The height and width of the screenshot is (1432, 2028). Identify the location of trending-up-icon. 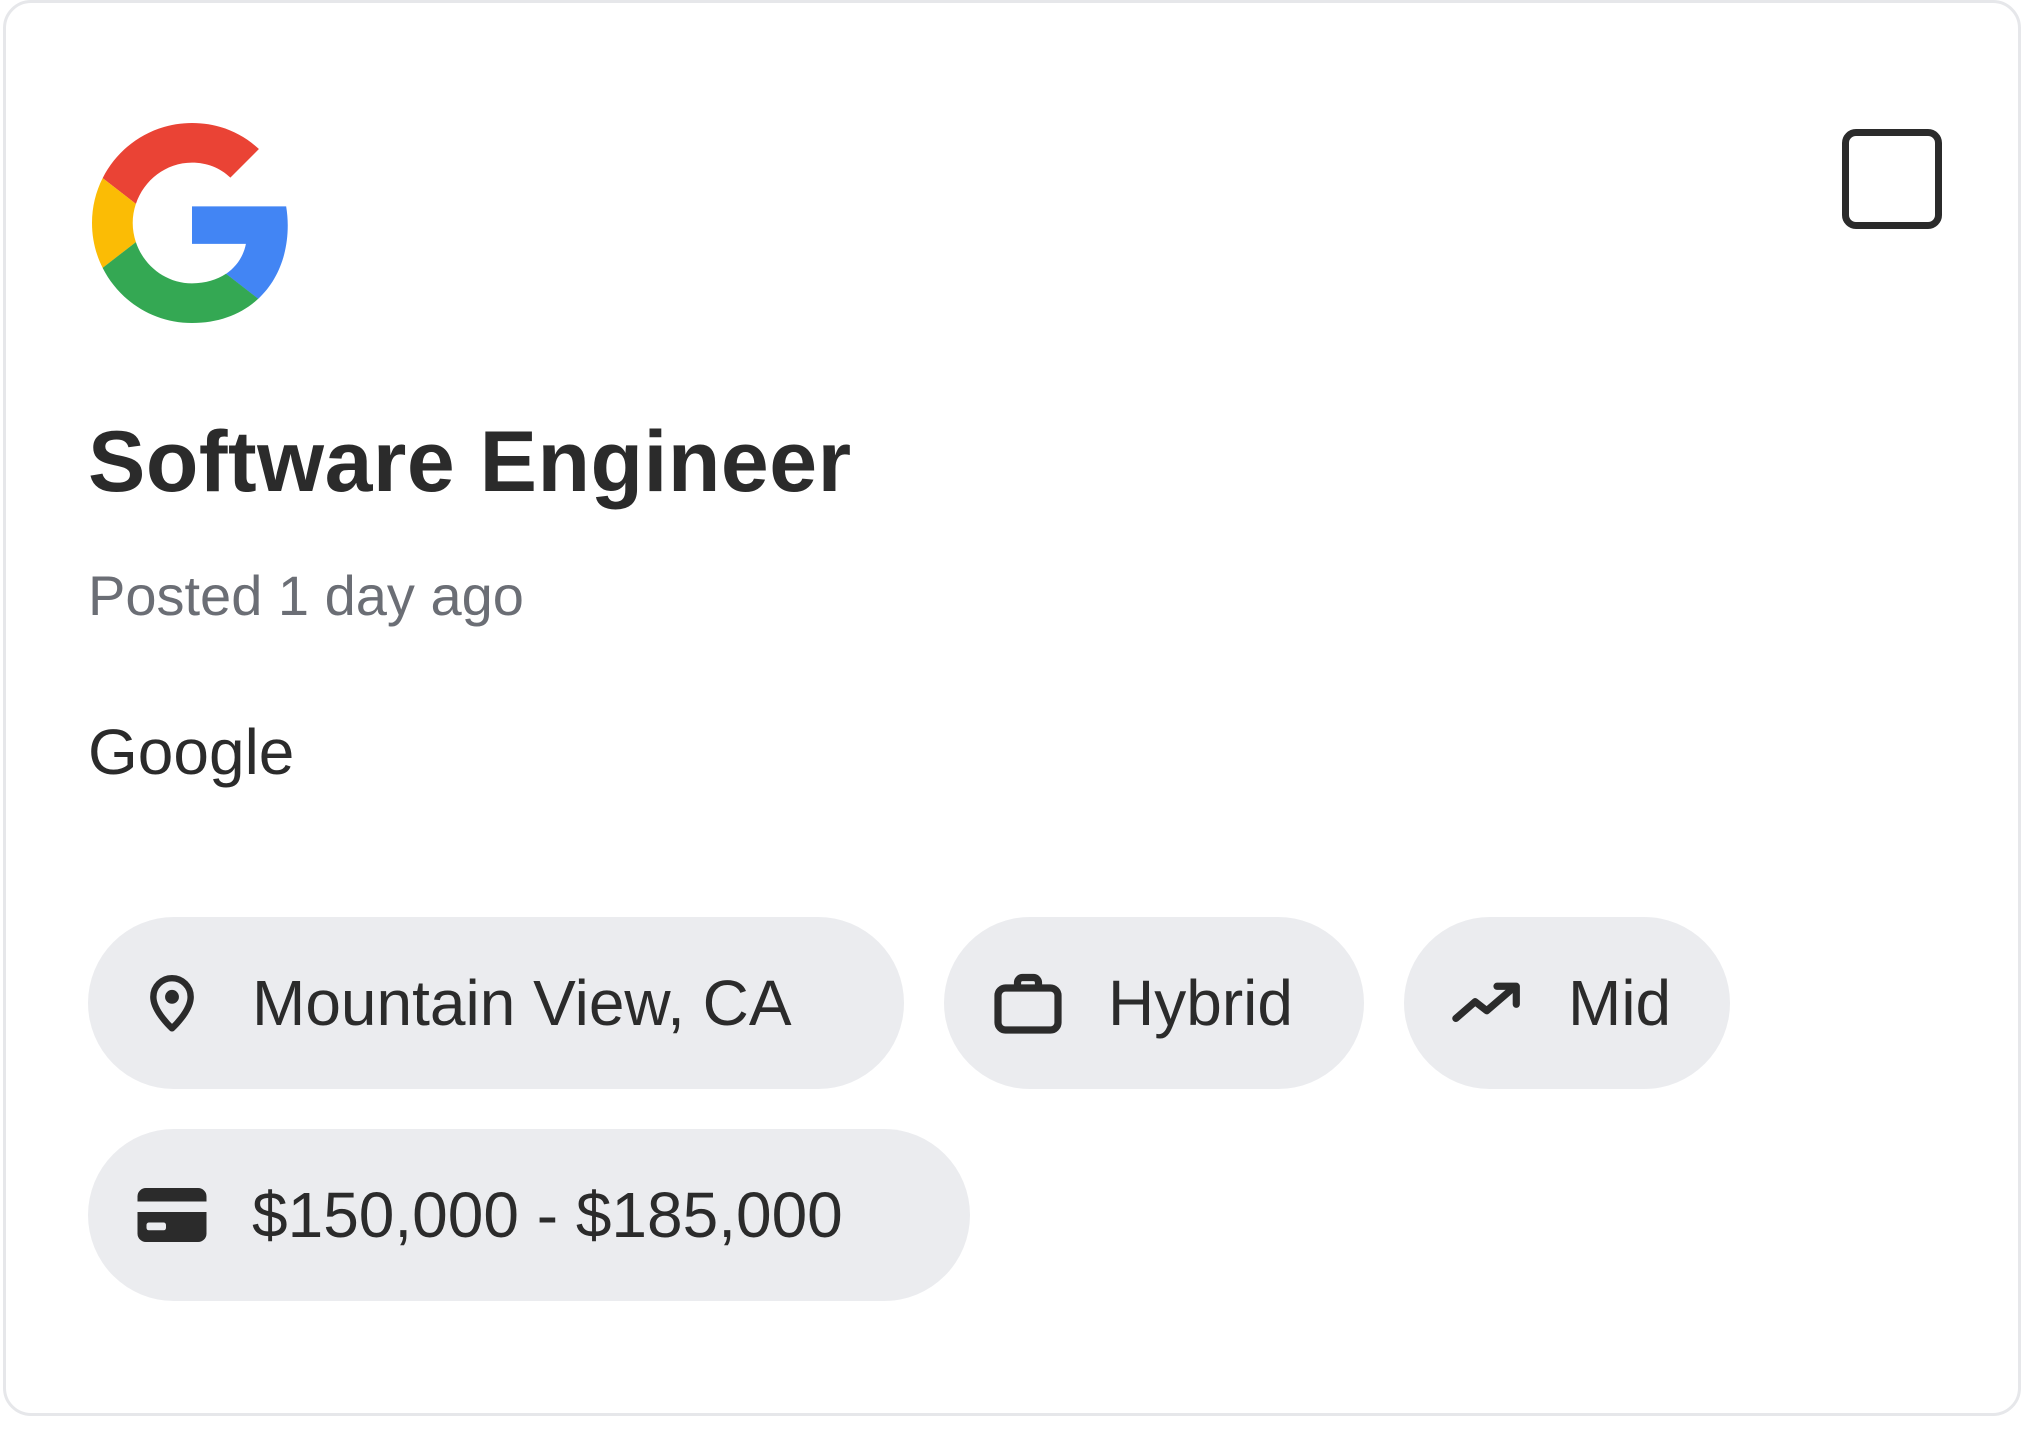
(1488, 1003).